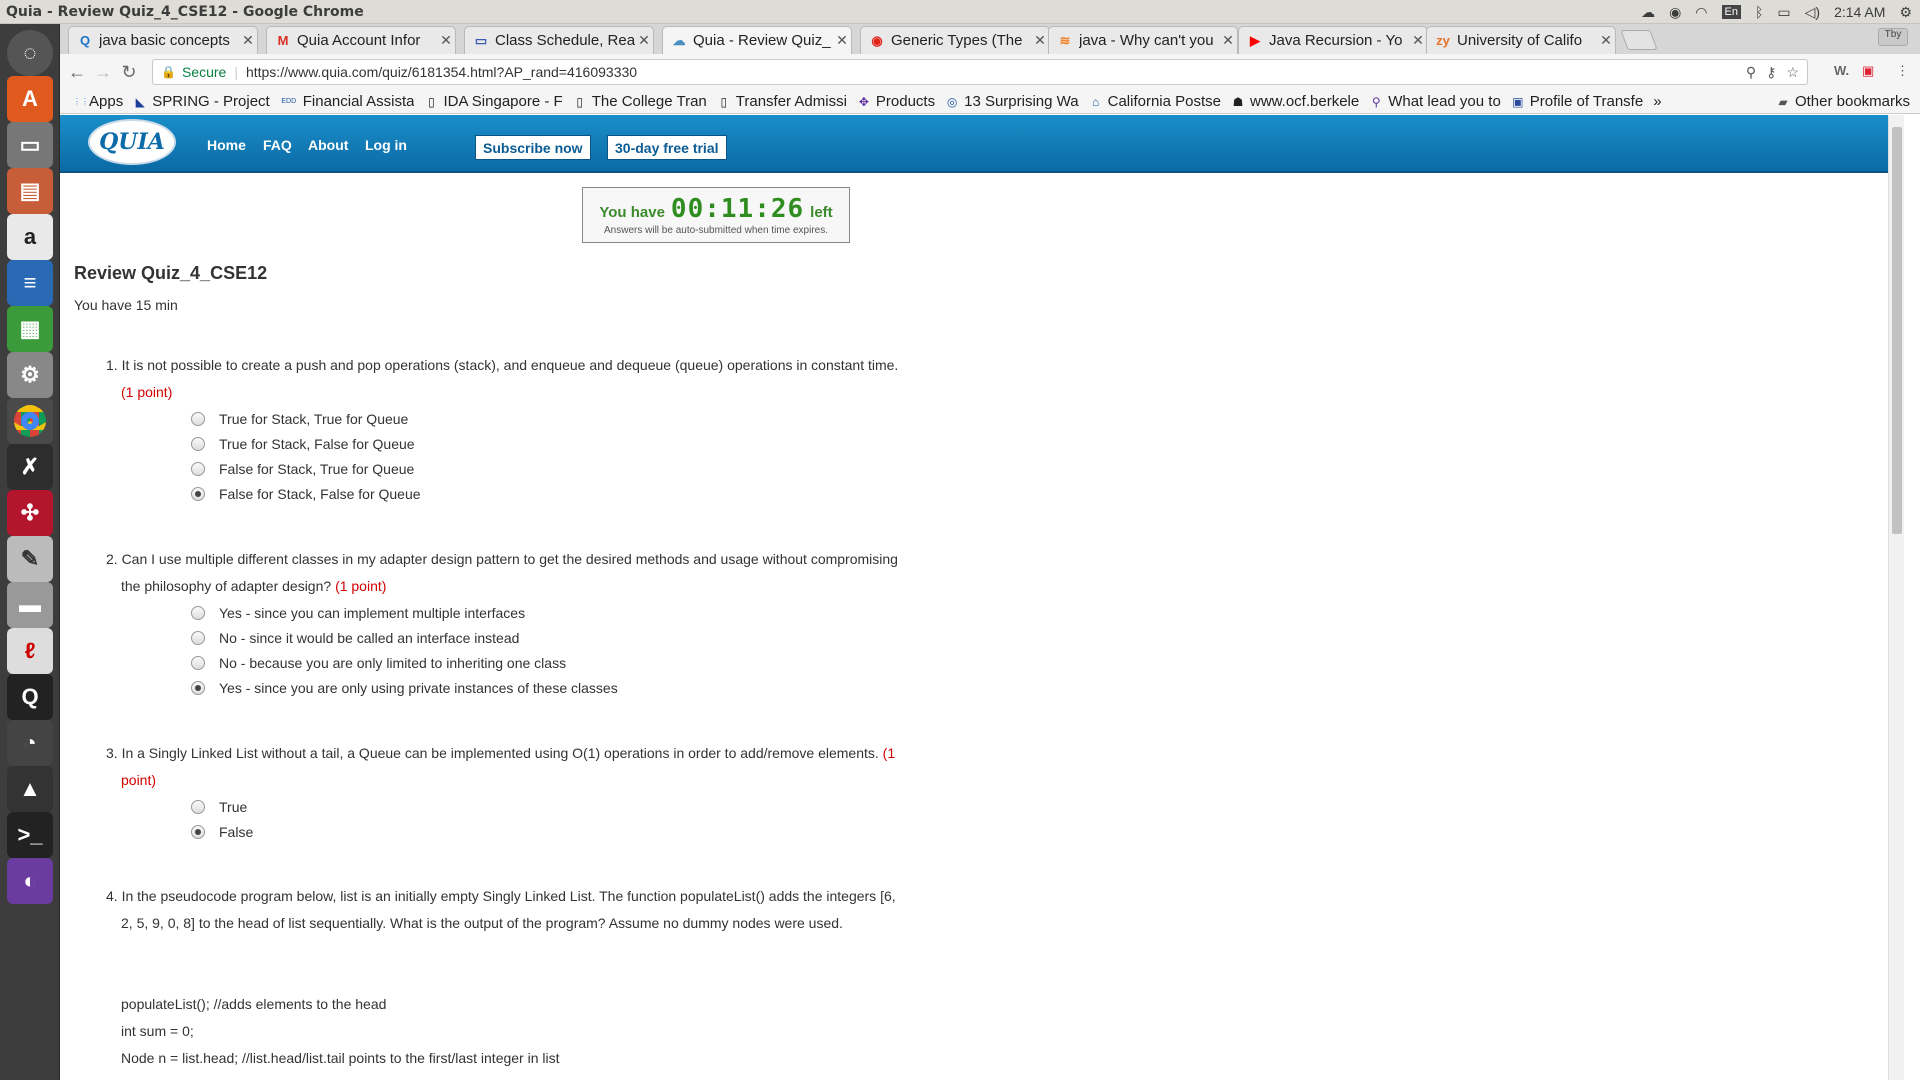 The image size is (1920, 1080). I want to click on vertical-scrollbar, so click(1896, 597).